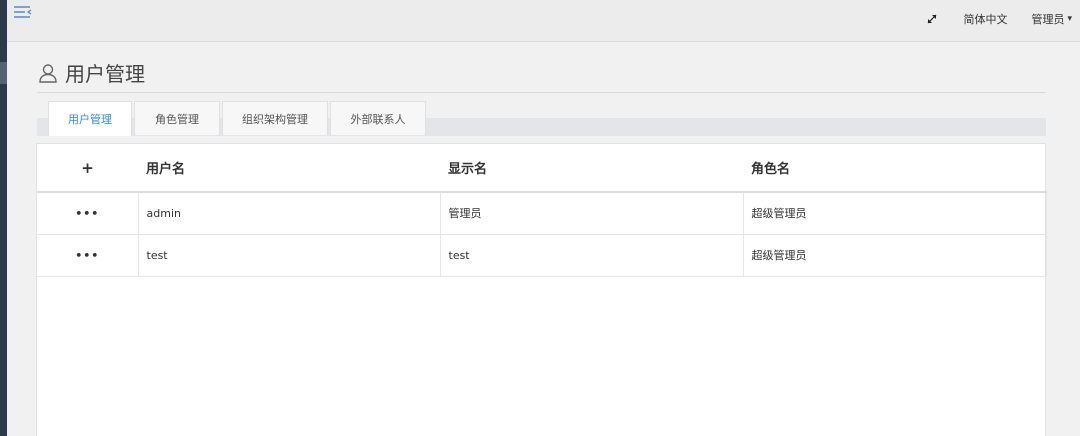  I want to click on cell-username: test, so click(288, 255).